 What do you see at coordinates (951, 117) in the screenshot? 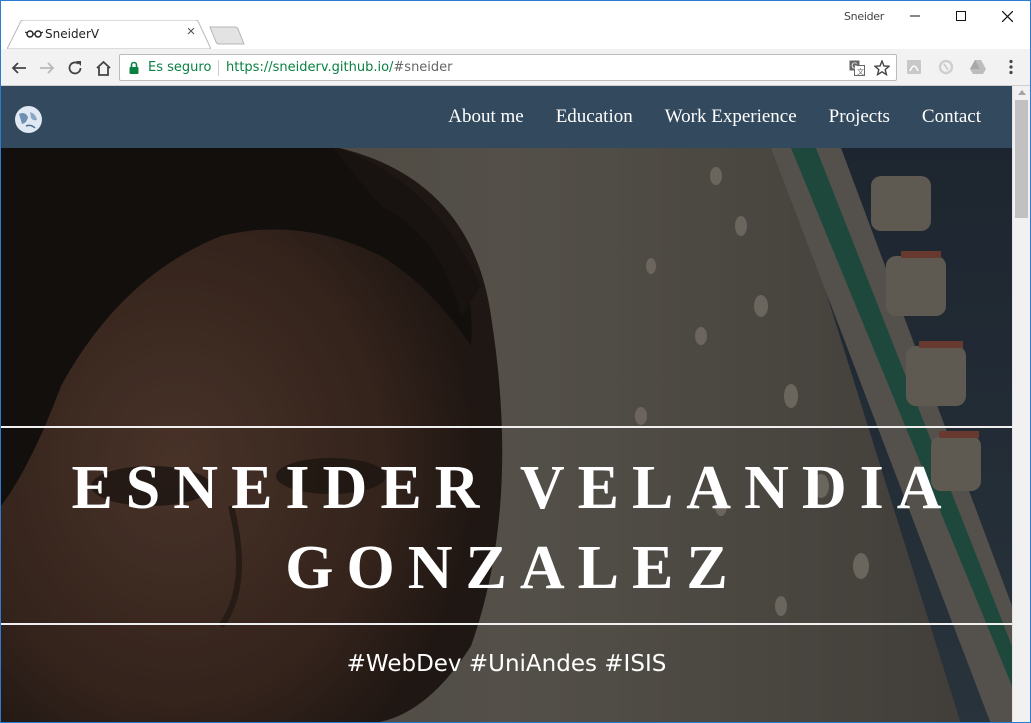
I see `nav-link-contact: Contact` at bounding box center [951, 117].